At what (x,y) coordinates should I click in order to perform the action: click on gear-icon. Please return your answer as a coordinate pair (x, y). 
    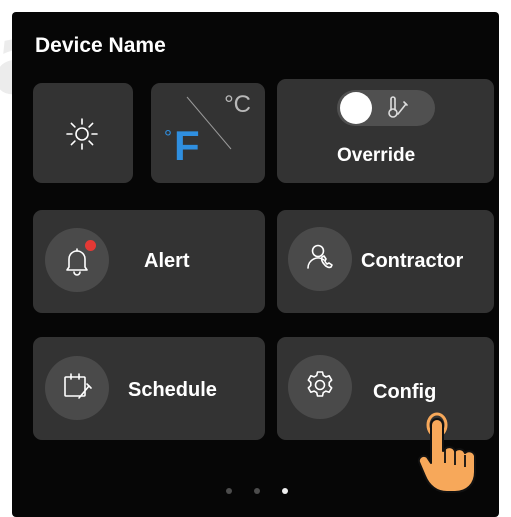
    Looking at the image, I should click on (320, 387).